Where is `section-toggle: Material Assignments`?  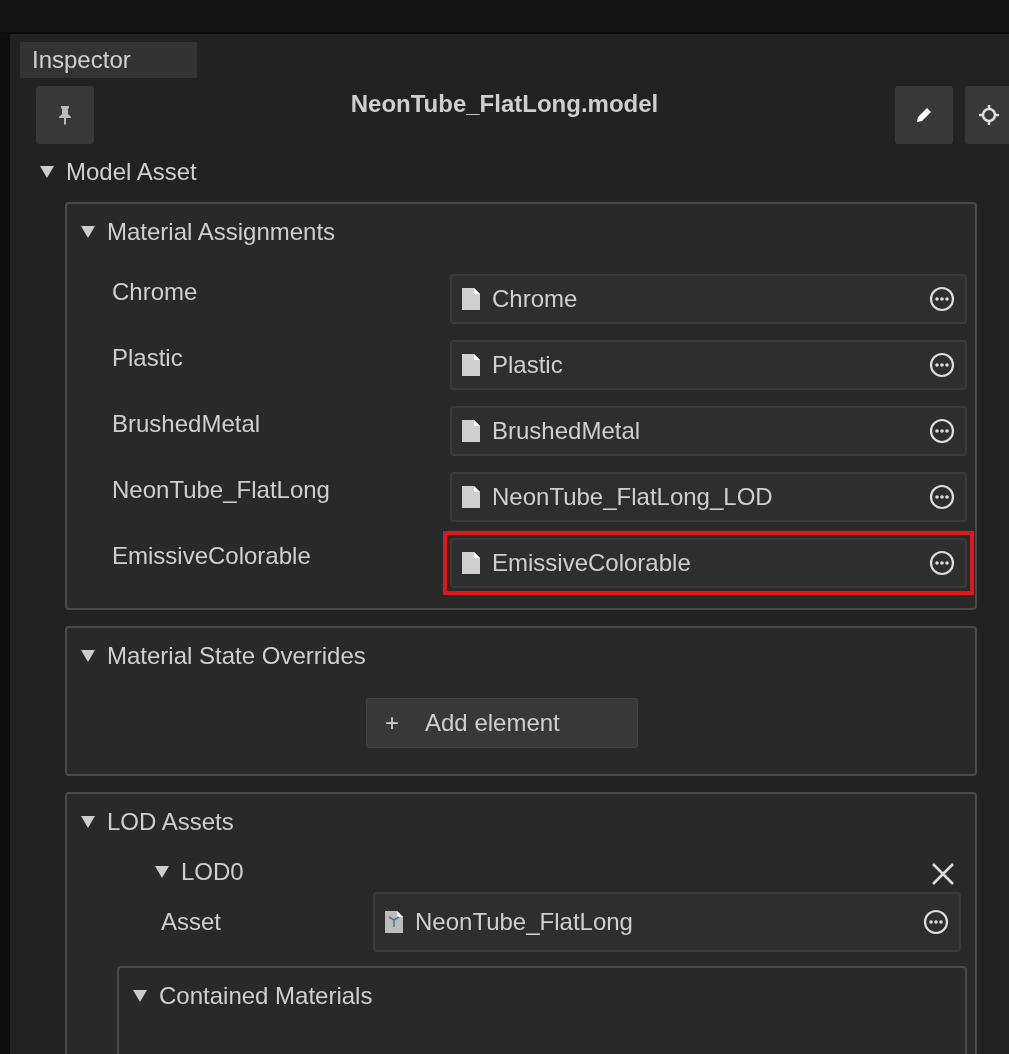 section-toggle: Material Assignments is located at coordinates (208, 232).